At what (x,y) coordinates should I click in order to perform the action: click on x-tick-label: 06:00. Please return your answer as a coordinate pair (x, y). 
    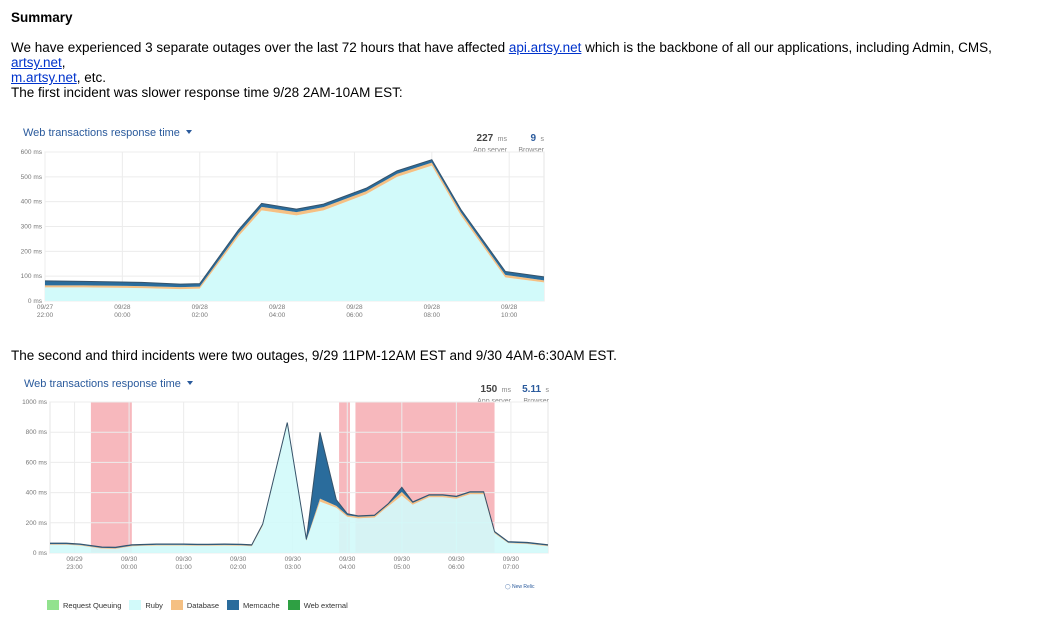
    Looking at the image, I should click on (456, 567).